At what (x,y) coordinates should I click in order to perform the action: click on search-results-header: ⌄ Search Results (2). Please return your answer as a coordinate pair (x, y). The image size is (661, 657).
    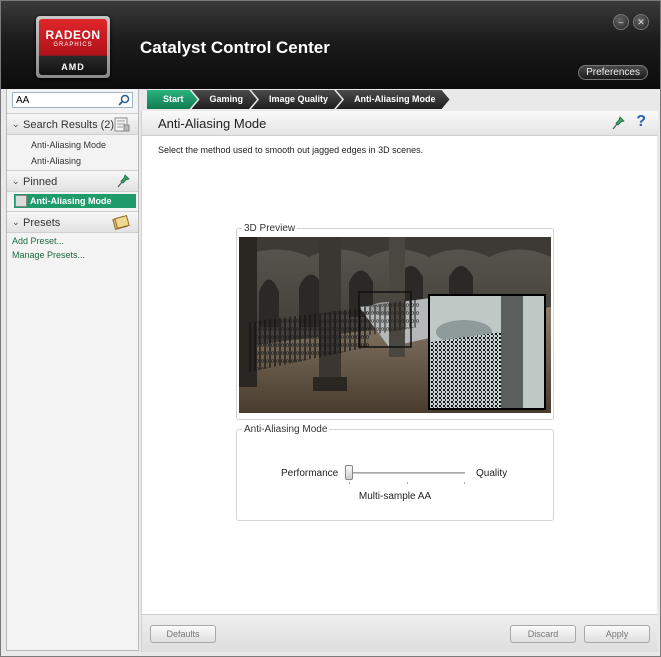
    Looking at the image, I should click on (72, 124).